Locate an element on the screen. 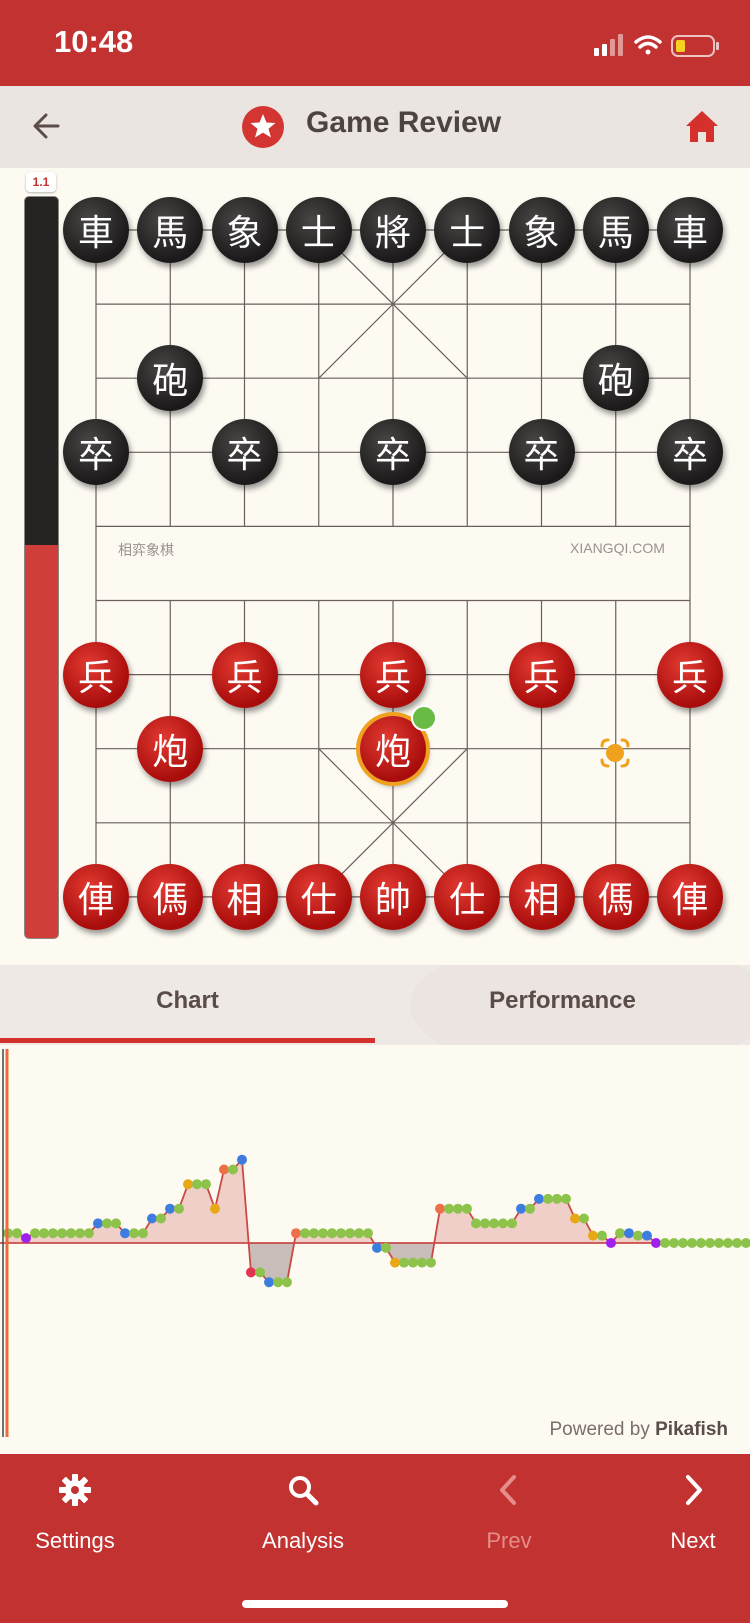 The height and width of the screenshot is (1623, 750). red-piece: 炮 is located at coordinates (170, 748).